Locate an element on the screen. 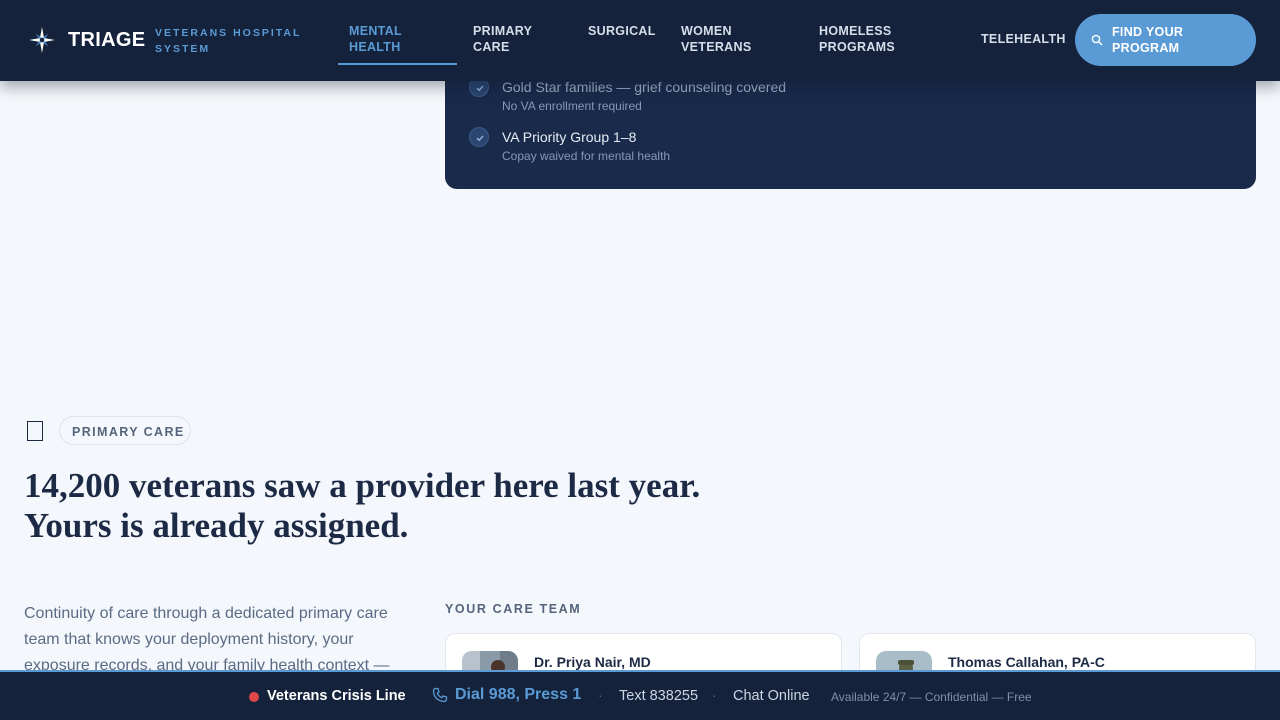 This screenshot has height=720, width=1280. section-tag: PRIMARY CARE is located at coordinates (125, 430).